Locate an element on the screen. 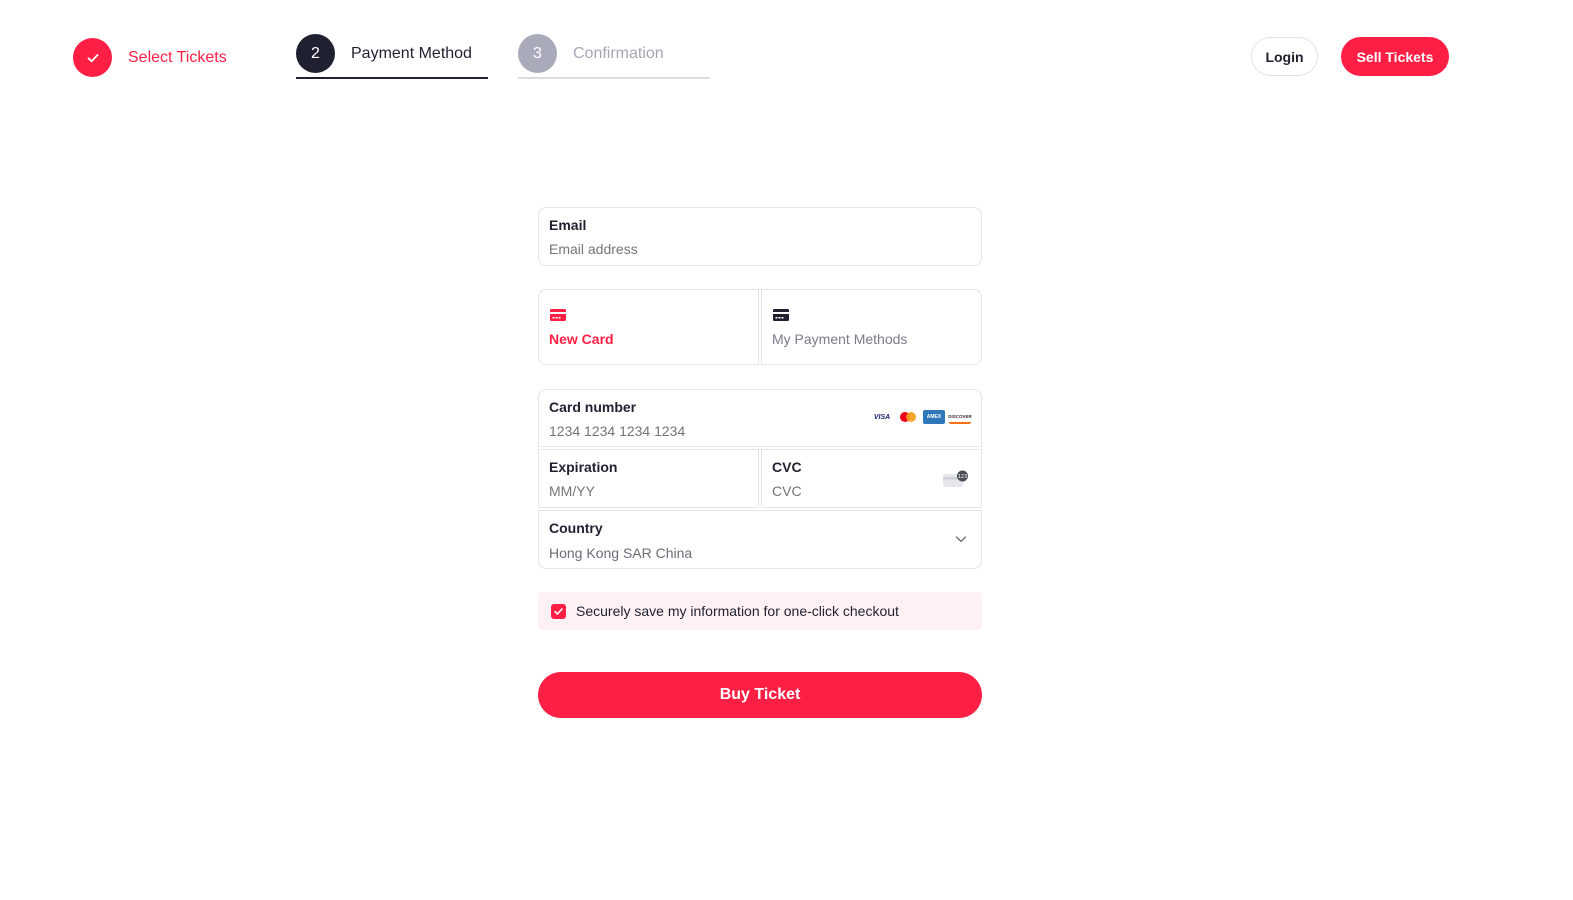  cvc-label: CVC is located at coordinates (787, 467).